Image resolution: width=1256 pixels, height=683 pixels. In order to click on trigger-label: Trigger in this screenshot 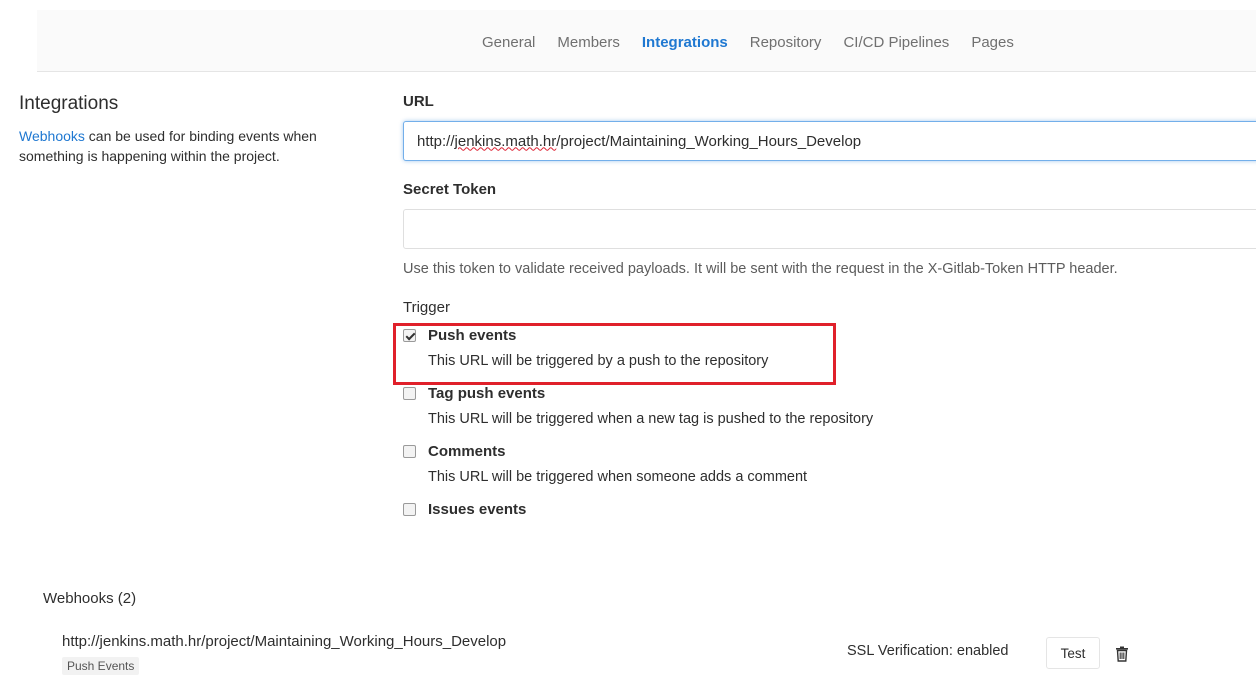, I will do `click(426, 307)`.